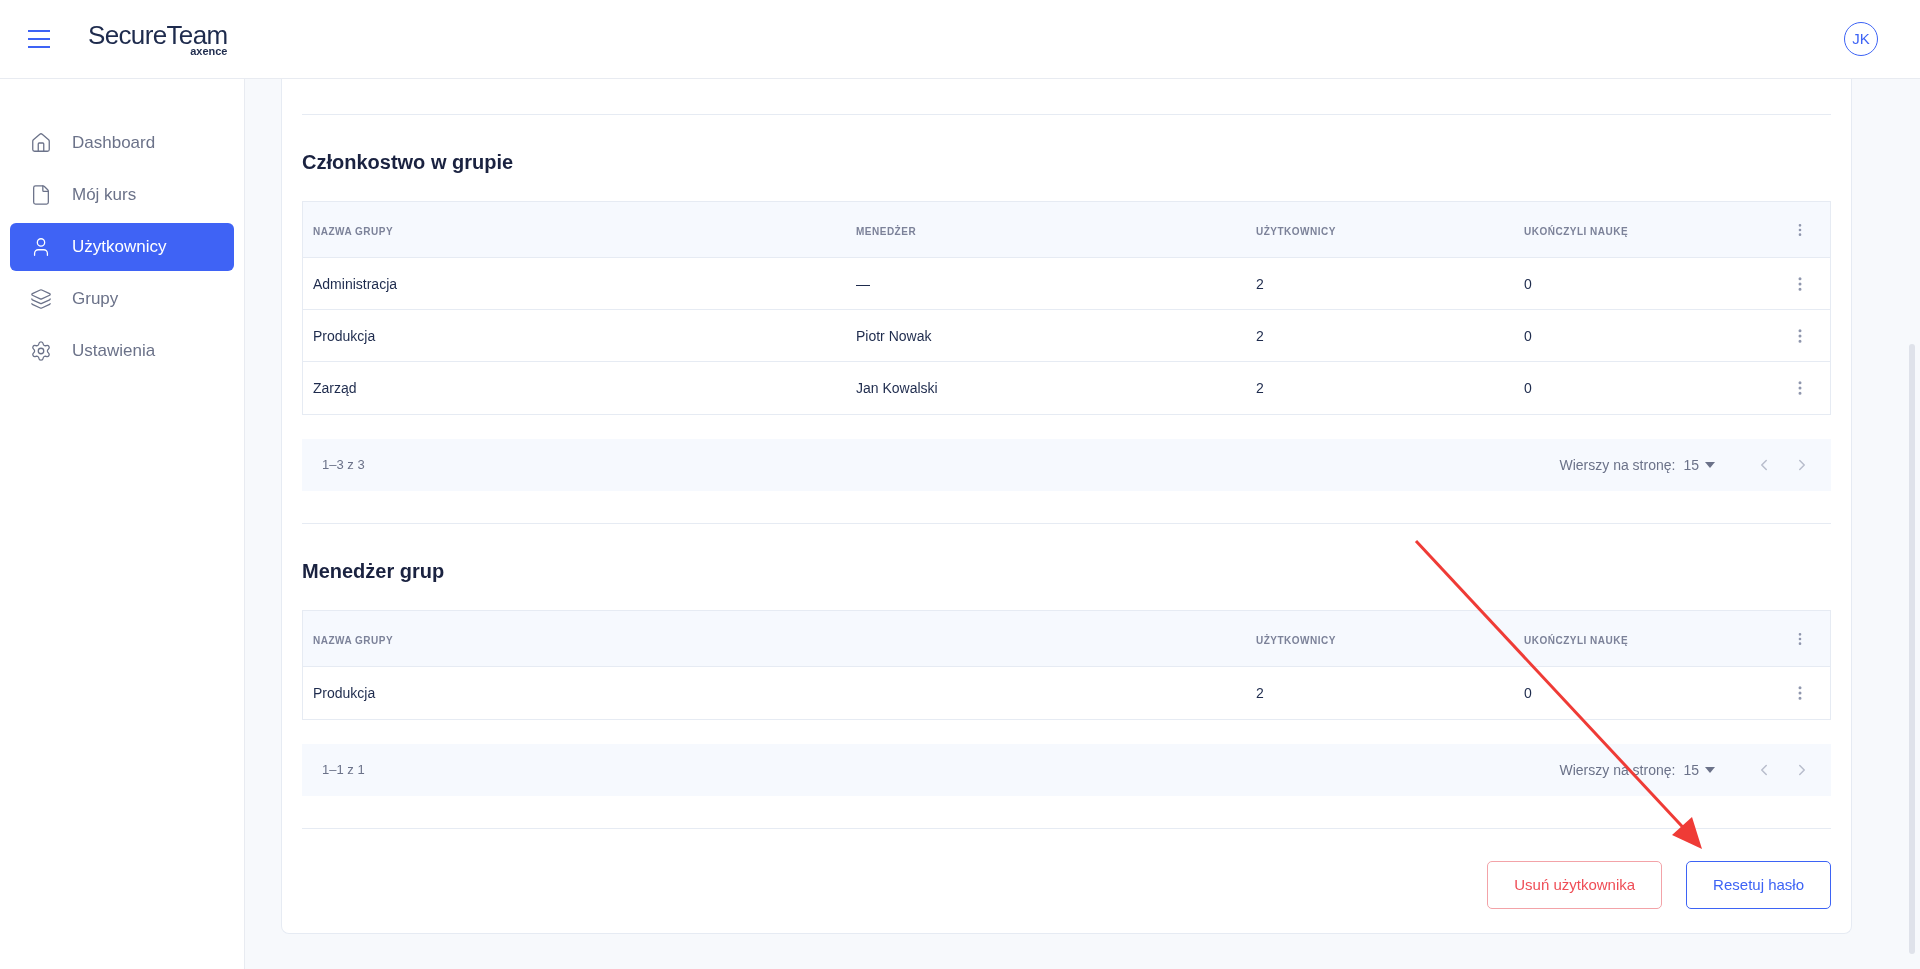  What do you see at coordinates (374, 571) in the screenshot?
I see `section-title: Menedżer grup` at bounding box center [374, 571].